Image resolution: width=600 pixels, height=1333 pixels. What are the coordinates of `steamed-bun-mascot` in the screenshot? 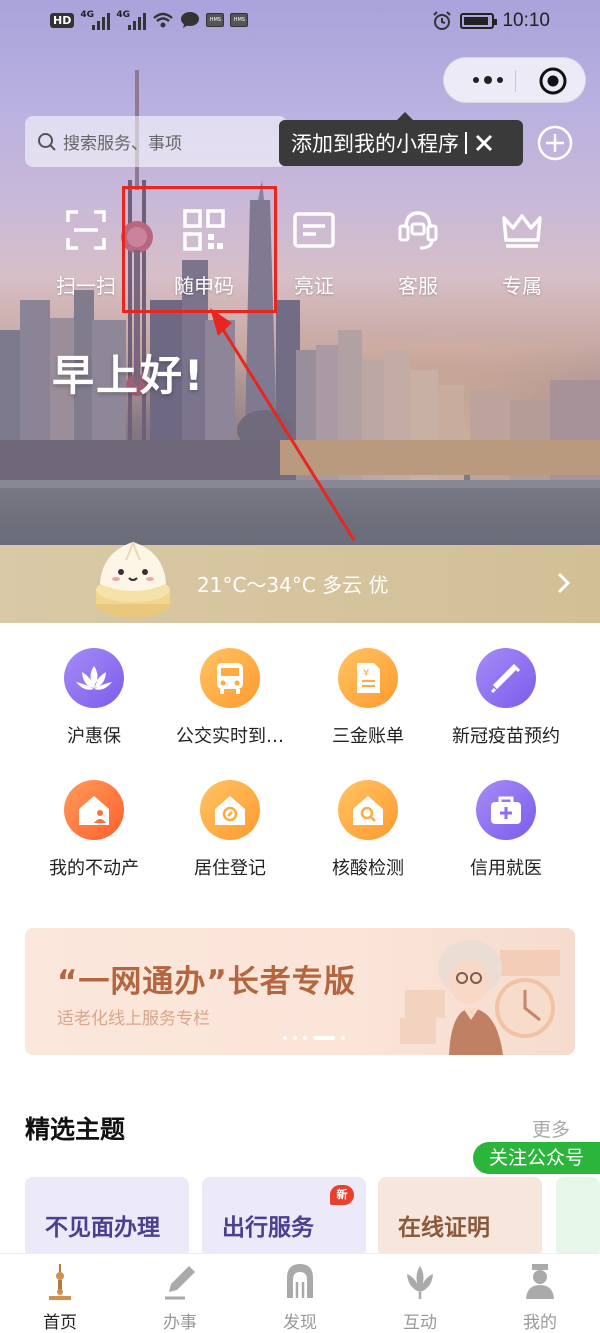 It's located at (133, 579).